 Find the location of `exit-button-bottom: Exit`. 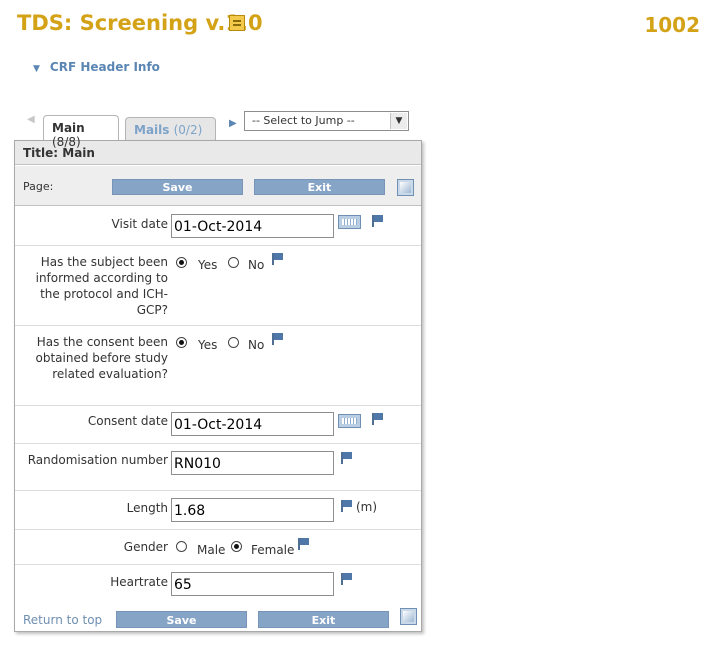

exit-button-bottom: Exit is located at coordinates (323, 619).